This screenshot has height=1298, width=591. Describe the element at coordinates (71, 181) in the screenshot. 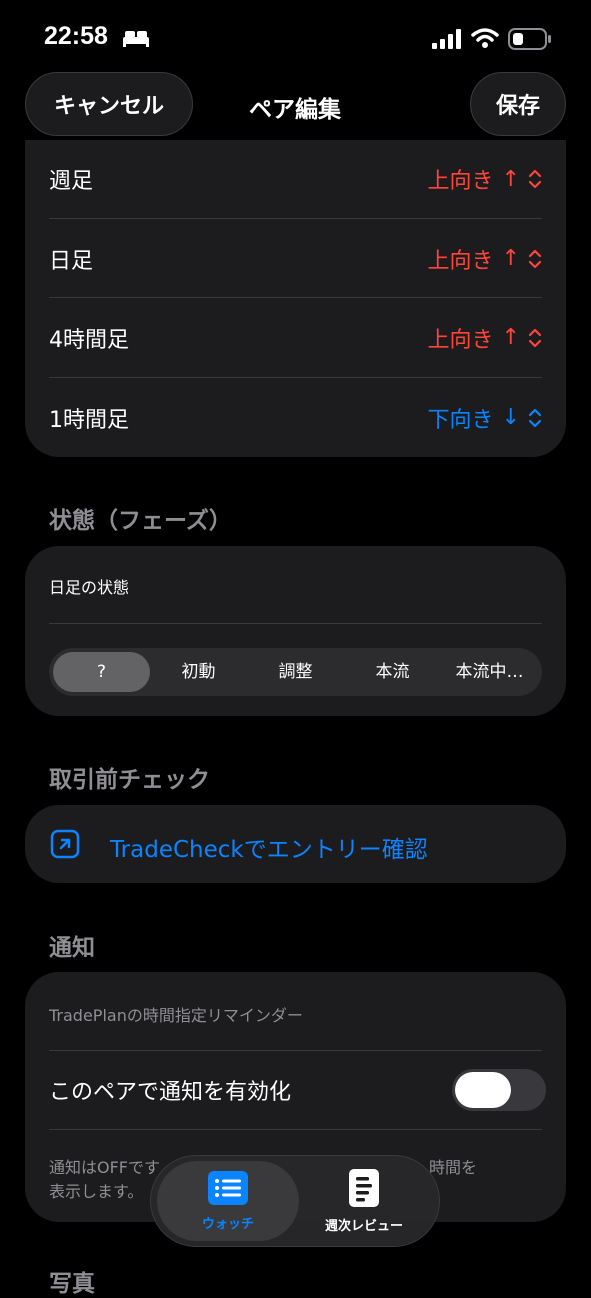

I see `timeframe-label: 週足` at that location.